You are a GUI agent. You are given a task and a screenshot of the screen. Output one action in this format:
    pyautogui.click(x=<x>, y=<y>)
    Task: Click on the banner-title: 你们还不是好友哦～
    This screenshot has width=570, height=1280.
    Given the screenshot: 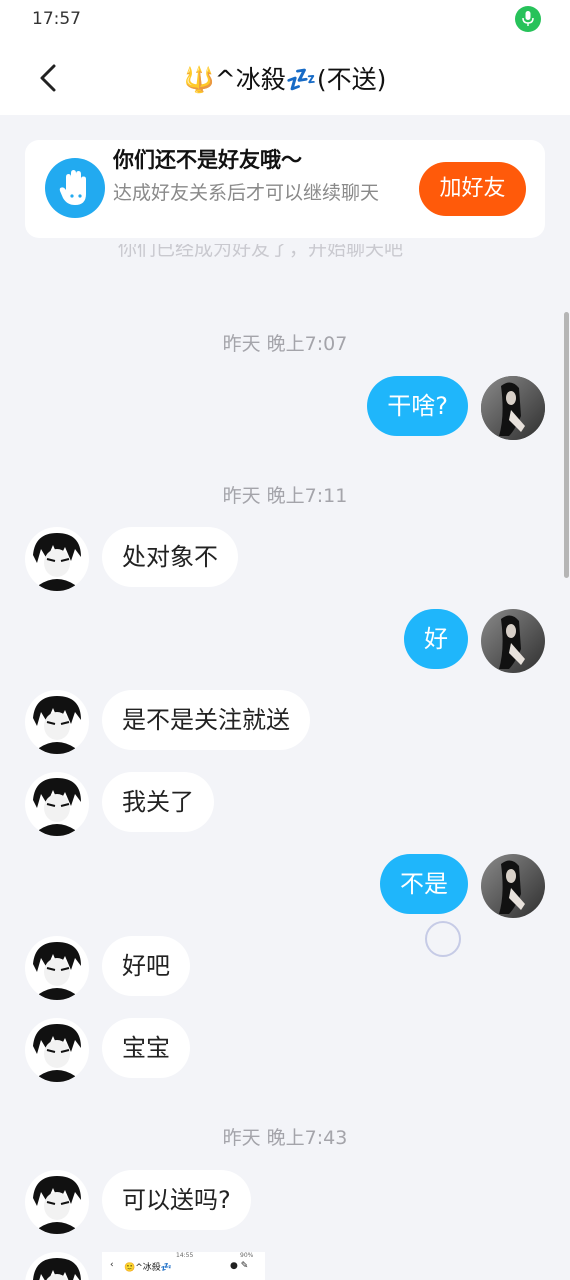 What is the action you would take?
    pyautogui.click(x=207, y=160)
    